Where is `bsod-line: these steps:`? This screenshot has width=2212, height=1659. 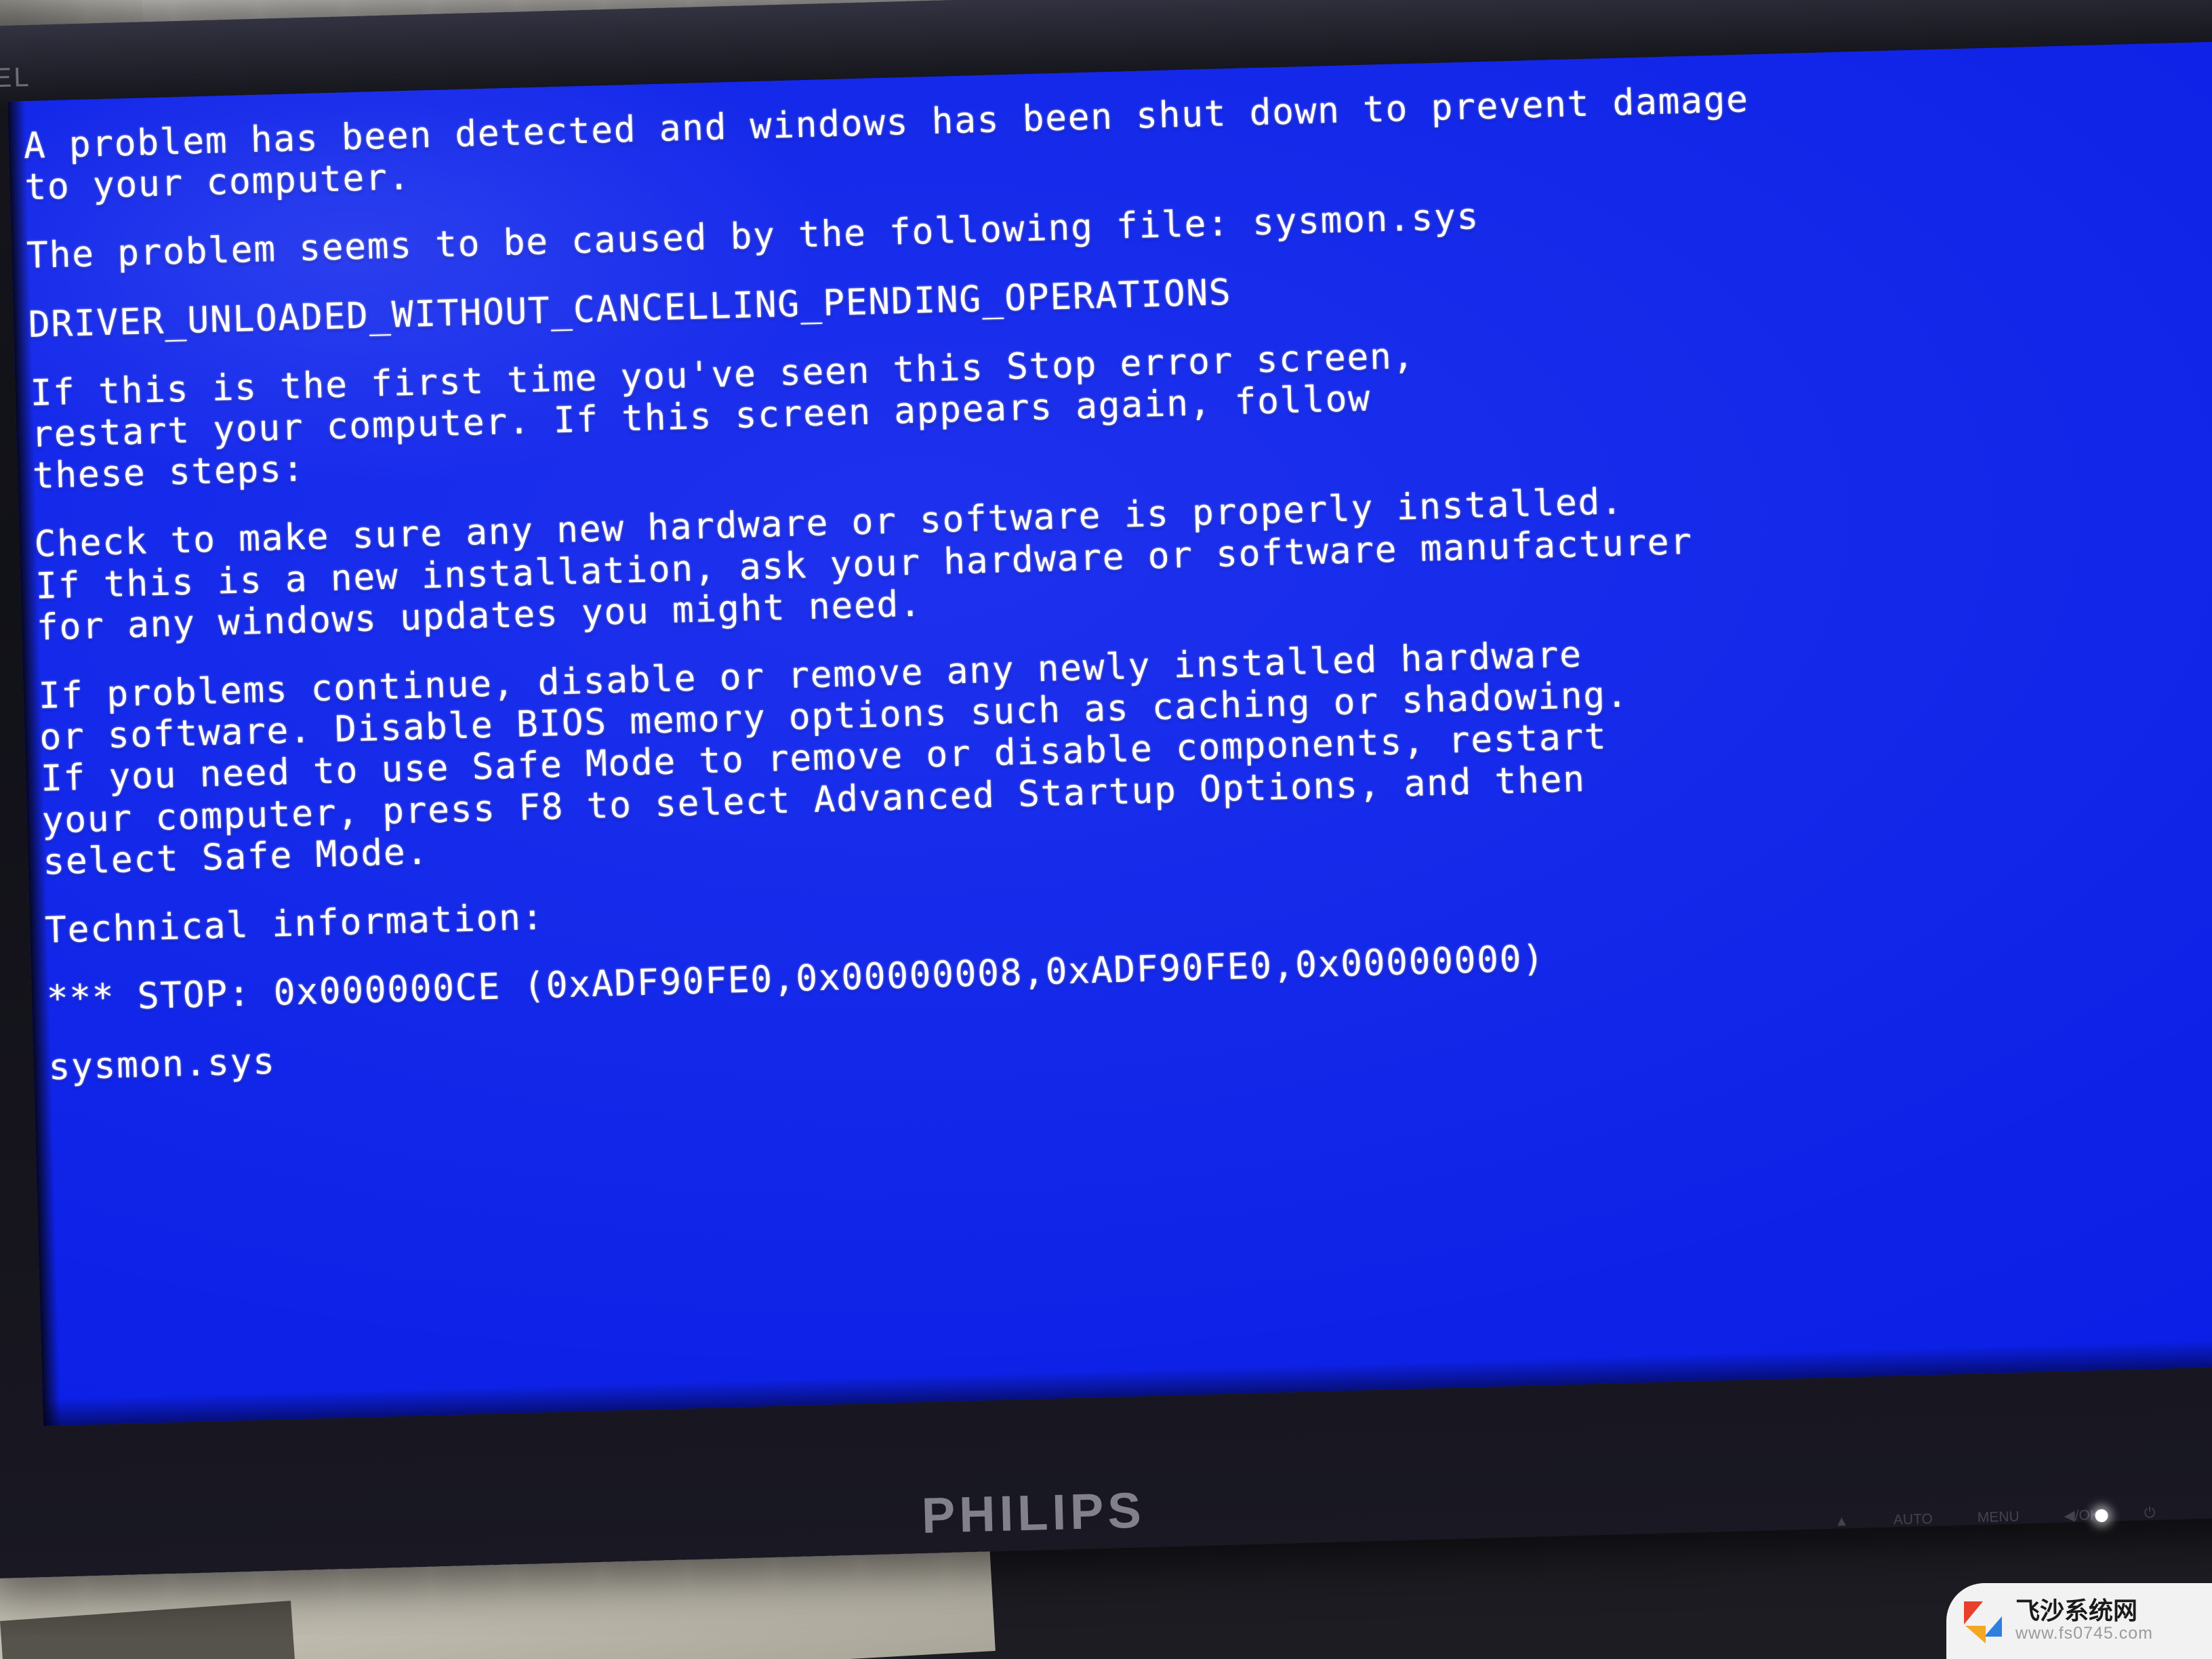
bsod-line: these steps: is located at coordinates (169, 472).